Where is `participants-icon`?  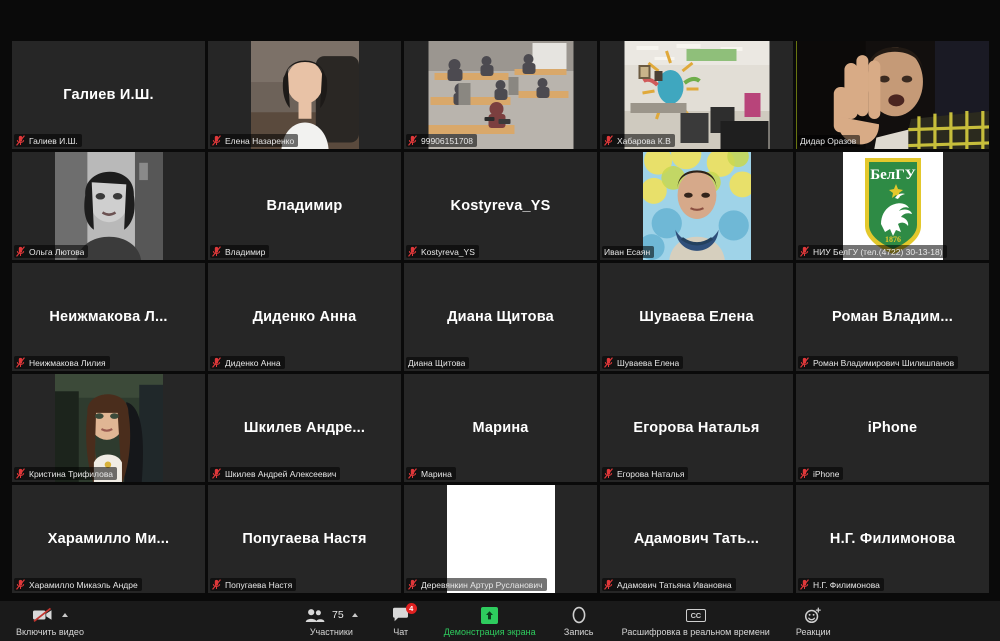
participants-icon is located at coordinates (315, 615).